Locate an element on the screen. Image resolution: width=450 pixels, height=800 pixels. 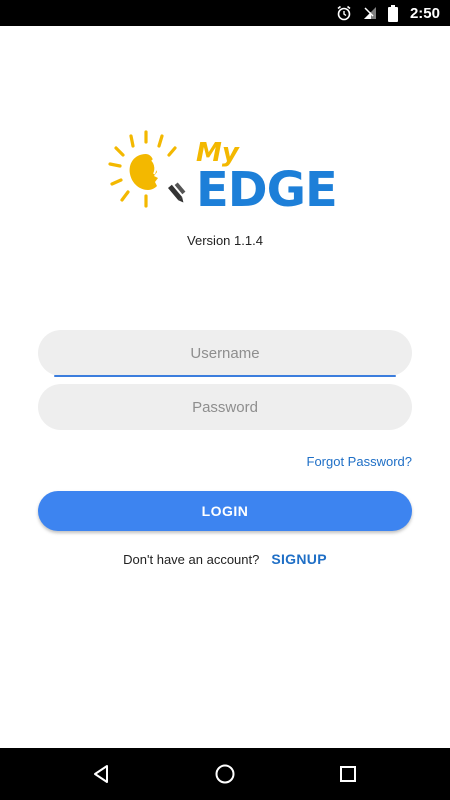
navigation-bar is located at coordinates (225, 774).